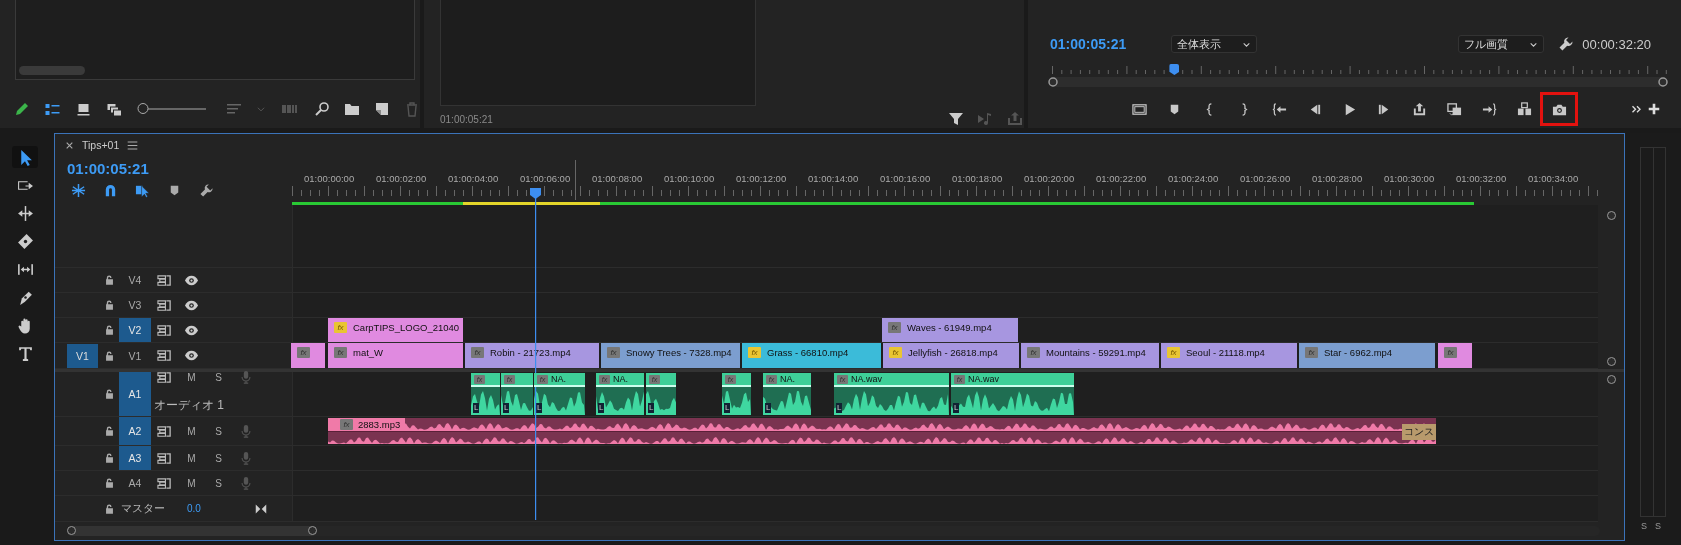 This screenshot has width=1681, height=545. I want to click on go-to-out-icon, so click(1489, 109).